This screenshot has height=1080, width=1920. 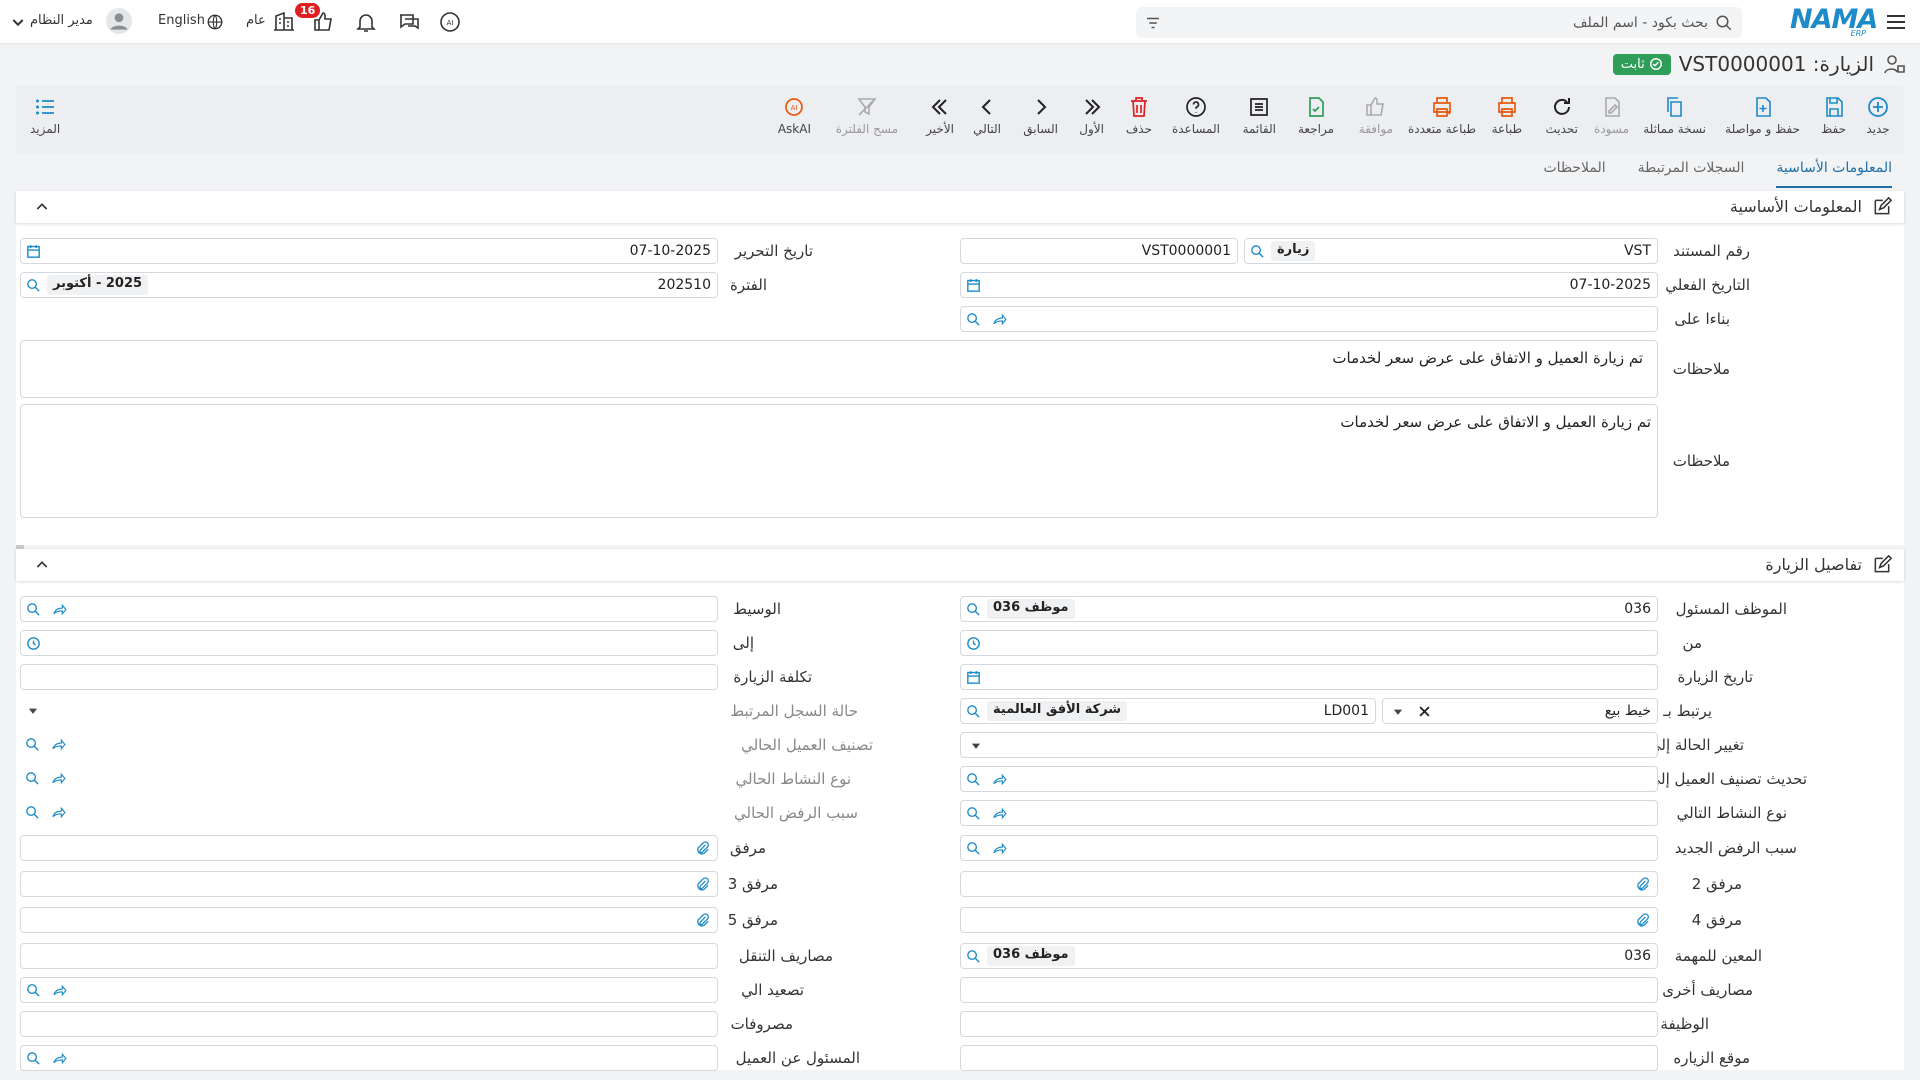 I want to click on expenses-field, so click(x=369, y=1024).